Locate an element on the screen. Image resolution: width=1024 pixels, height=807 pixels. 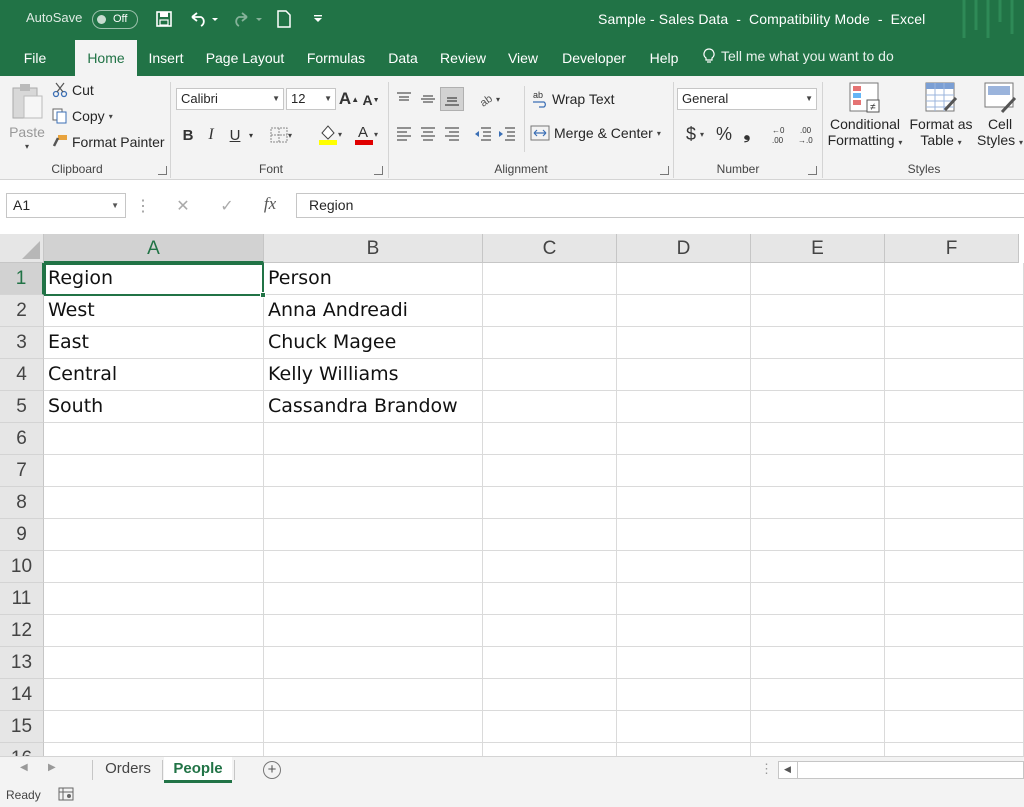
tab-file: File is located at coordinates (35, 57).